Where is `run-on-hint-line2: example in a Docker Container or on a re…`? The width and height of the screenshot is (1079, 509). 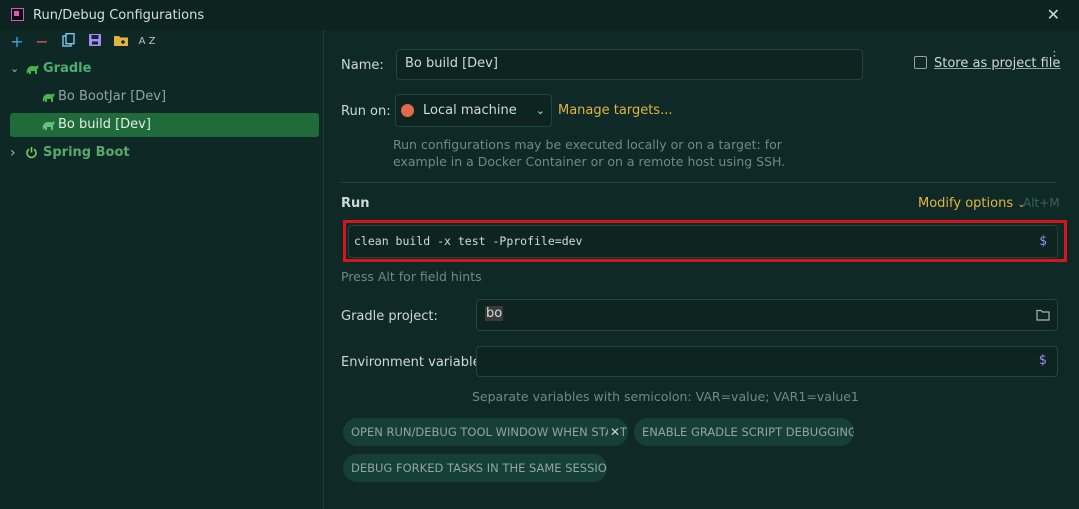 run-on-hint-line2: example in a Docker Container or on a re… is located at coordinates (589, 161).